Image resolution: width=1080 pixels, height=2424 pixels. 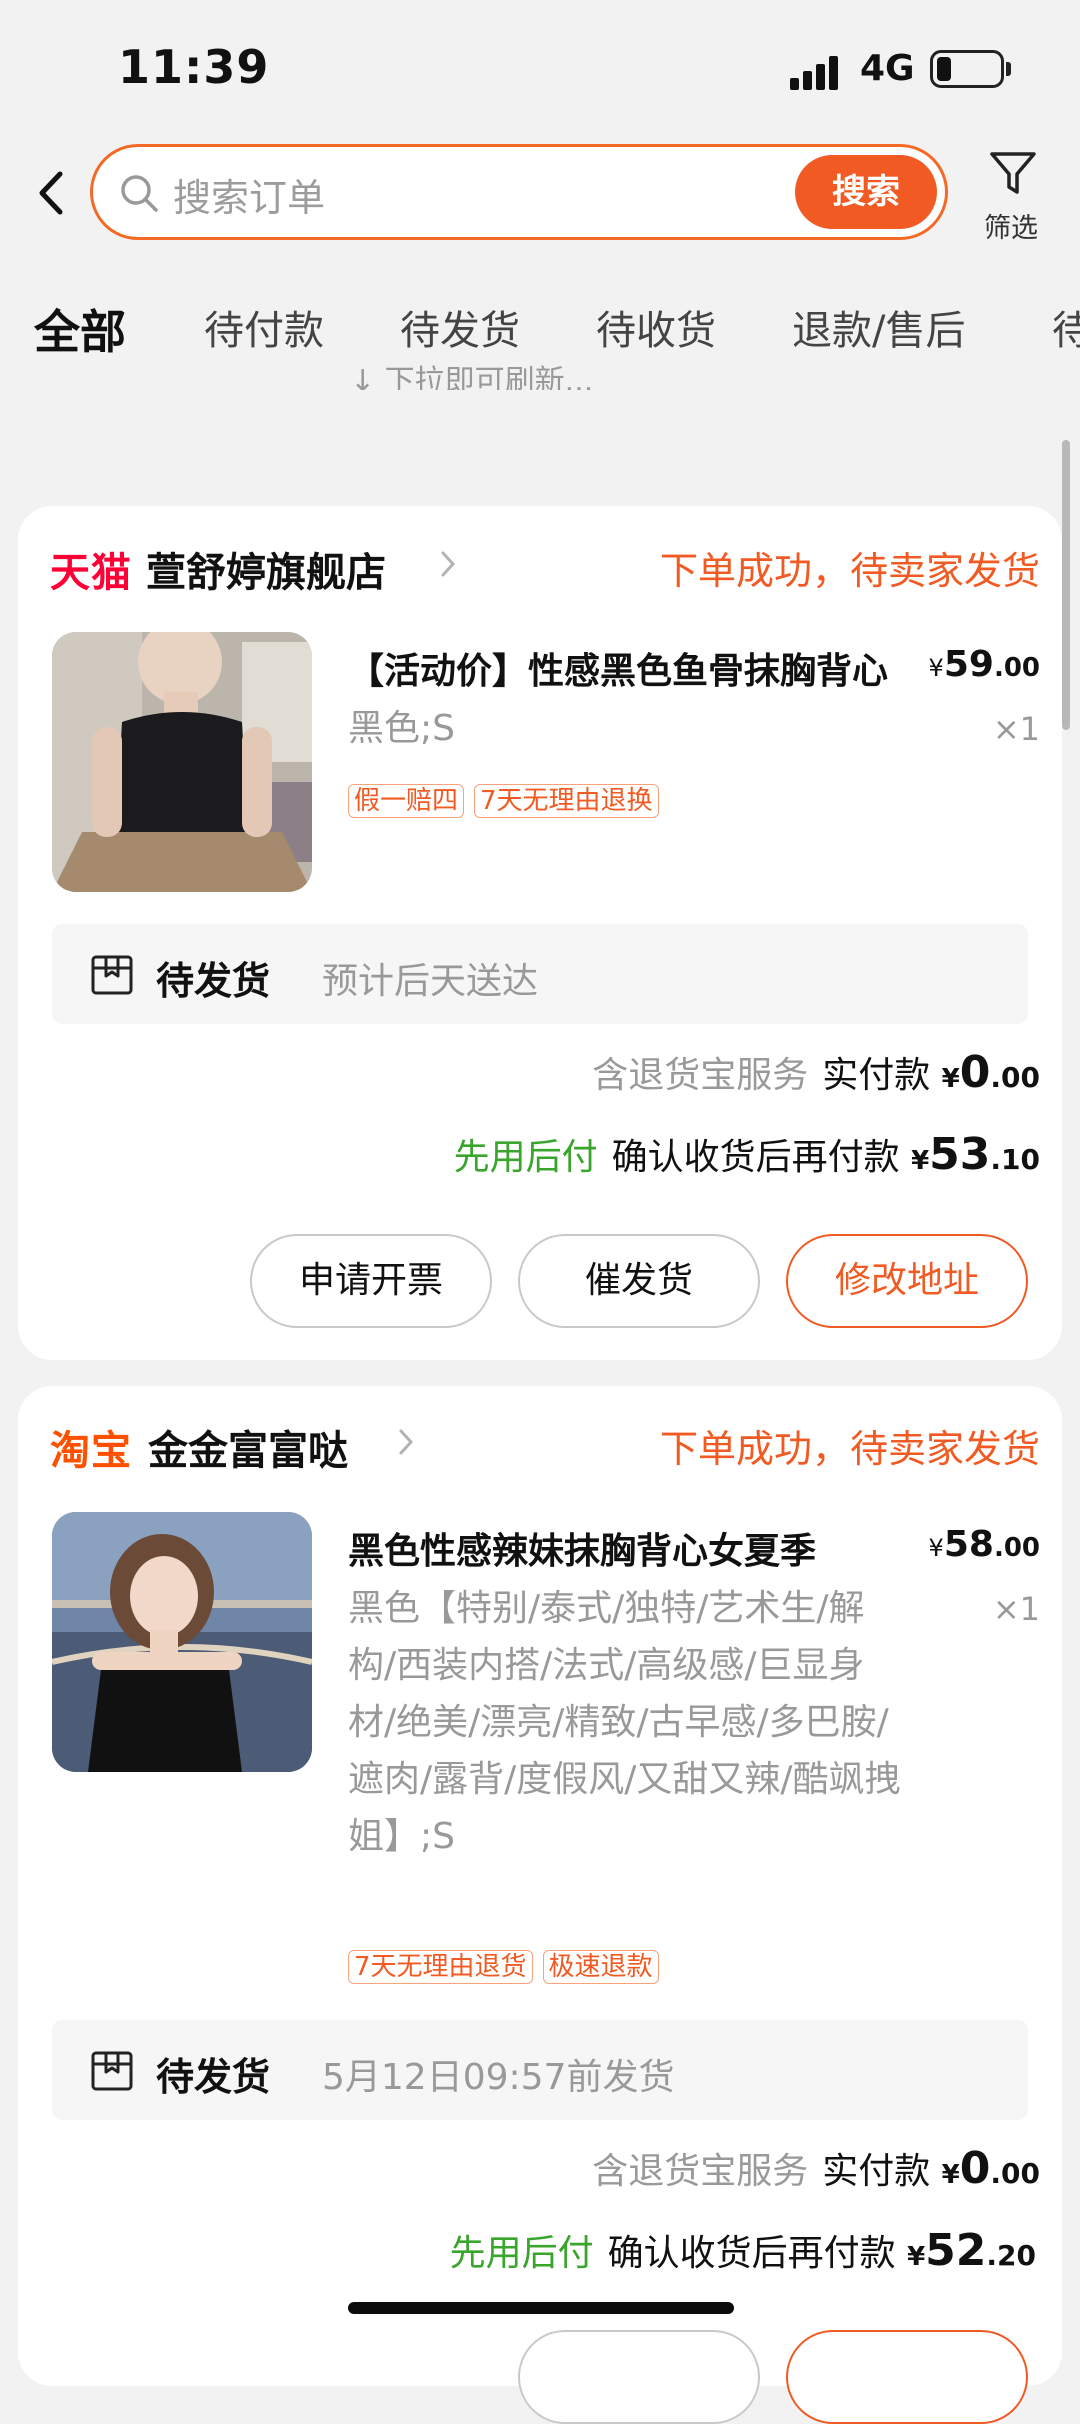 I want to click on product-price: ¥58.00, so click(x=984, y=1544).